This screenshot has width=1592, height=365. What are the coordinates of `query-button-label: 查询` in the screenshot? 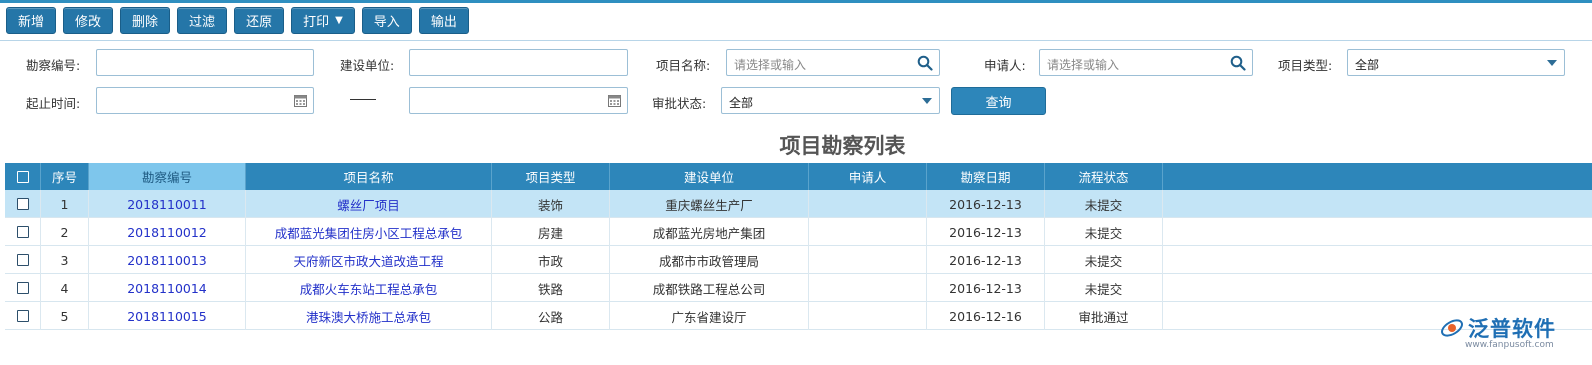 It's located at (998, 103).